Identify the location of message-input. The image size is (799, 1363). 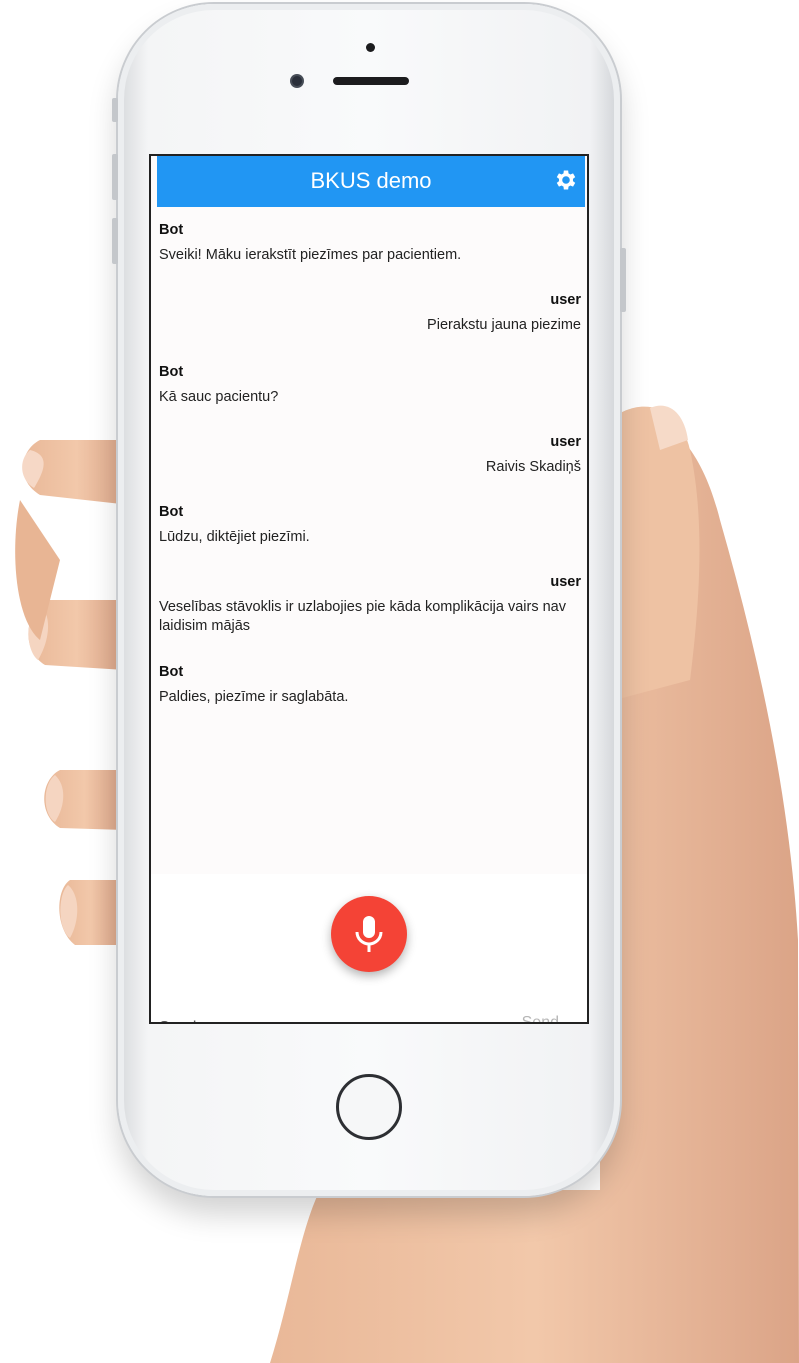
(324, 1018).